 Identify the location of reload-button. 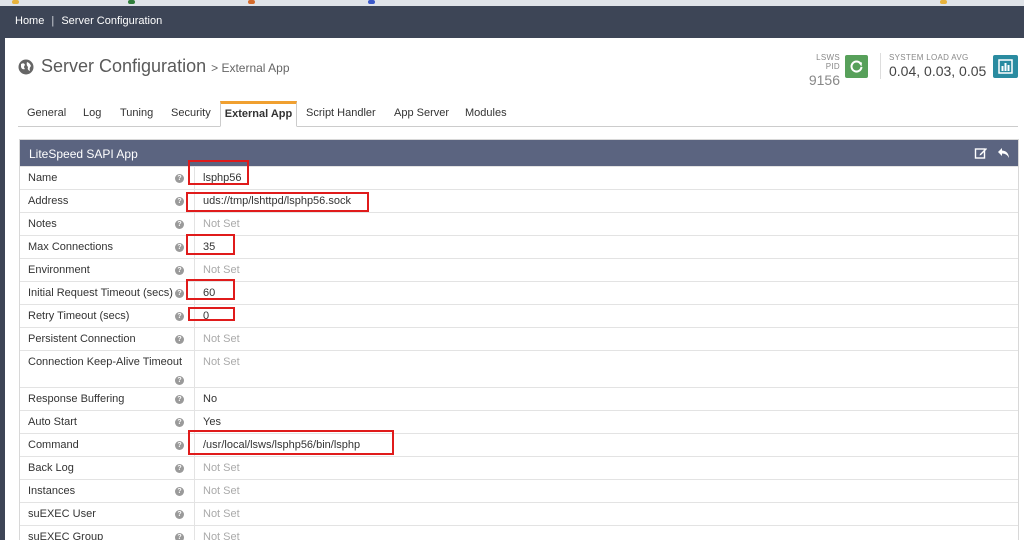
(856, 66).